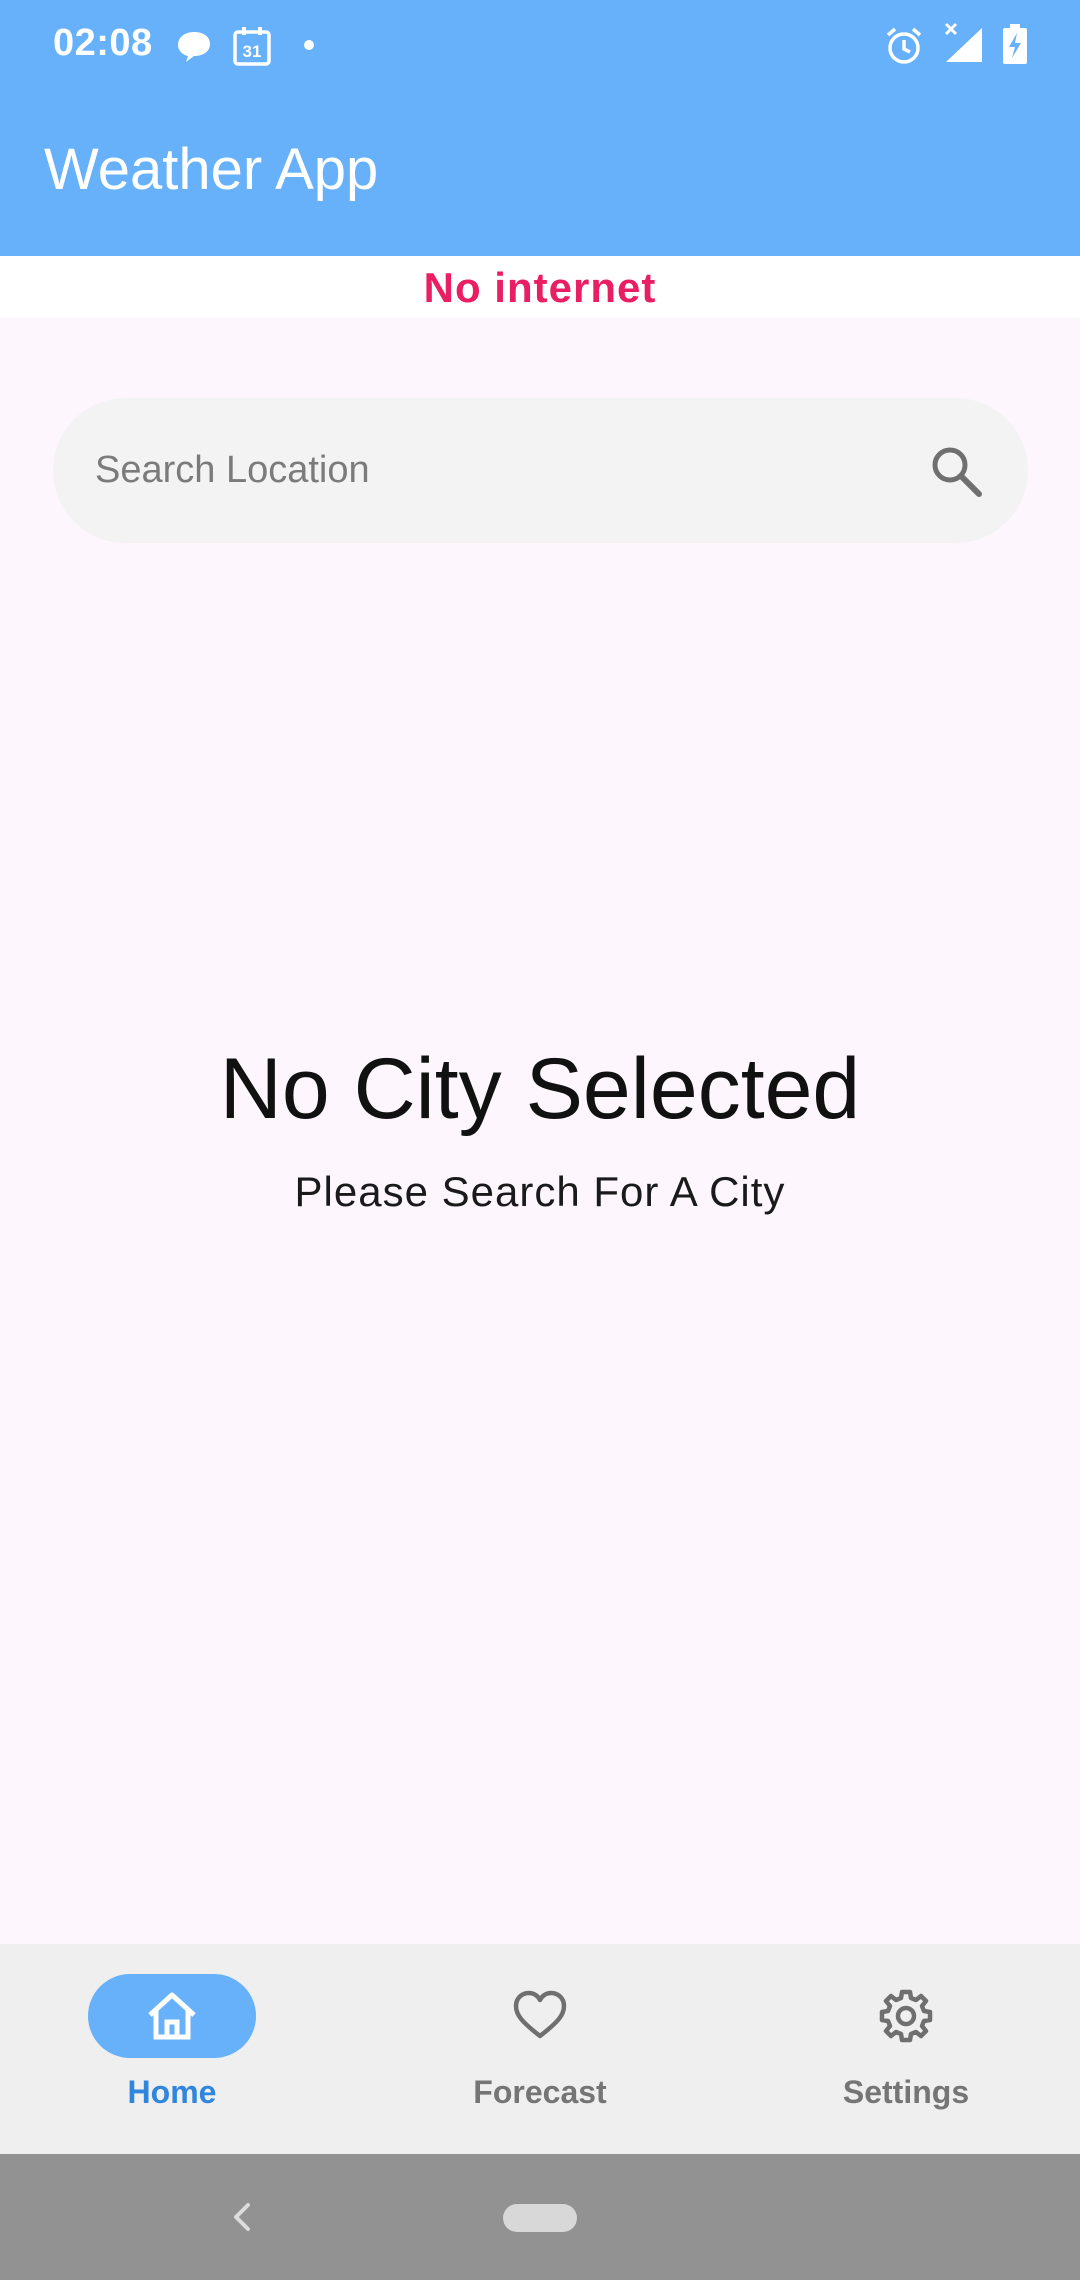 The height and width of the screenshot is (2280, 1080). I want to click on nav-item-settings: Settings, so click(906, 2059).